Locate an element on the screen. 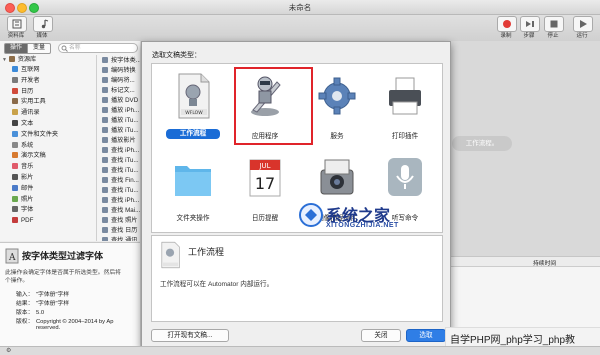  microphone-icon is located at coordinates (405, 177).